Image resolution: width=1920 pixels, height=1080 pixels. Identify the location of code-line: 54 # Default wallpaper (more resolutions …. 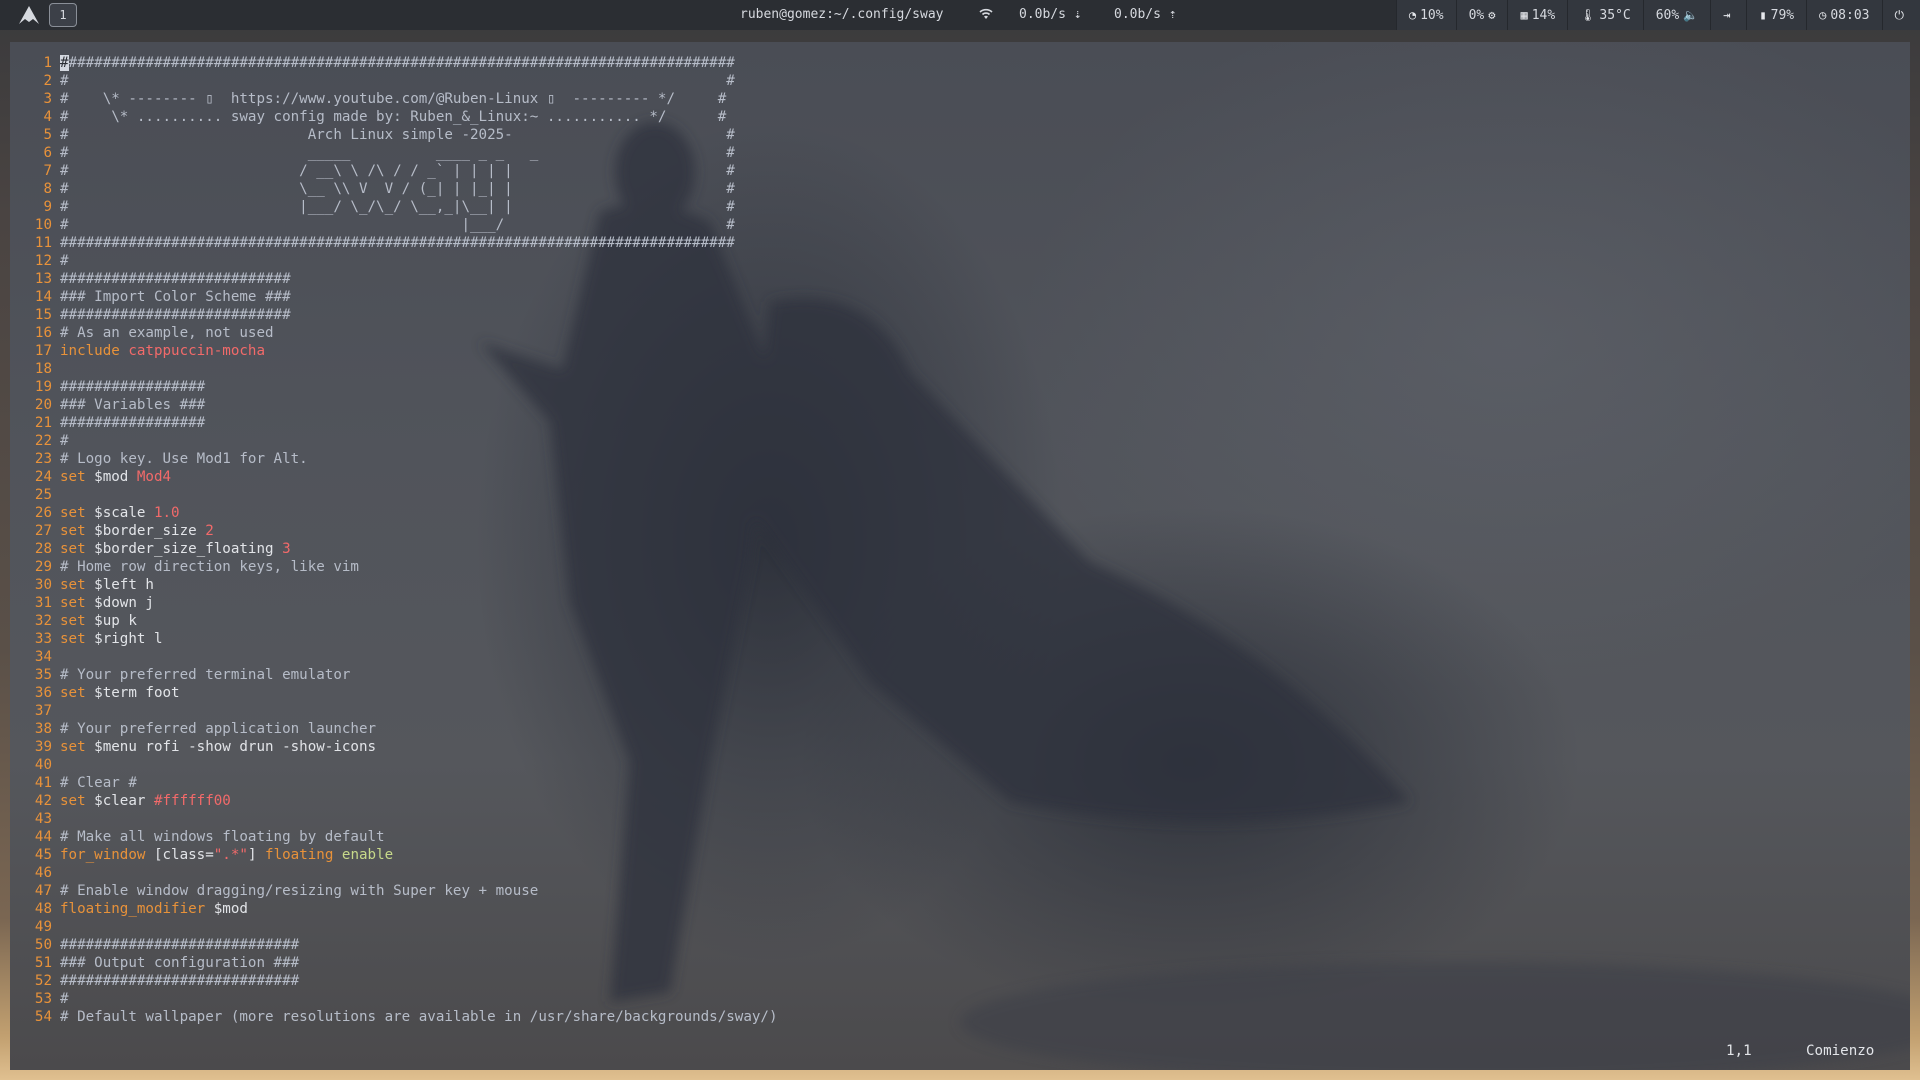
(960, 1017).